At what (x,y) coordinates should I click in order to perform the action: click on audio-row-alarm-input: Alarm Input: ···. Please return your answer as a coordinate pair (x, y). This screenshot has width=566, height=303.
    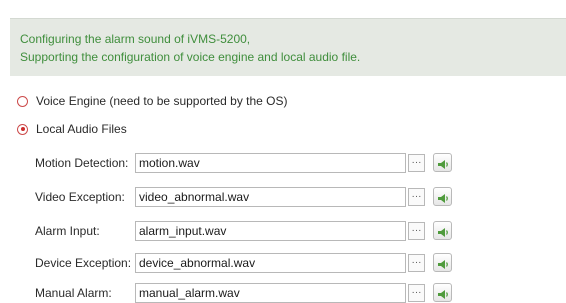
    Looking at the image, I should click on (243, 231).